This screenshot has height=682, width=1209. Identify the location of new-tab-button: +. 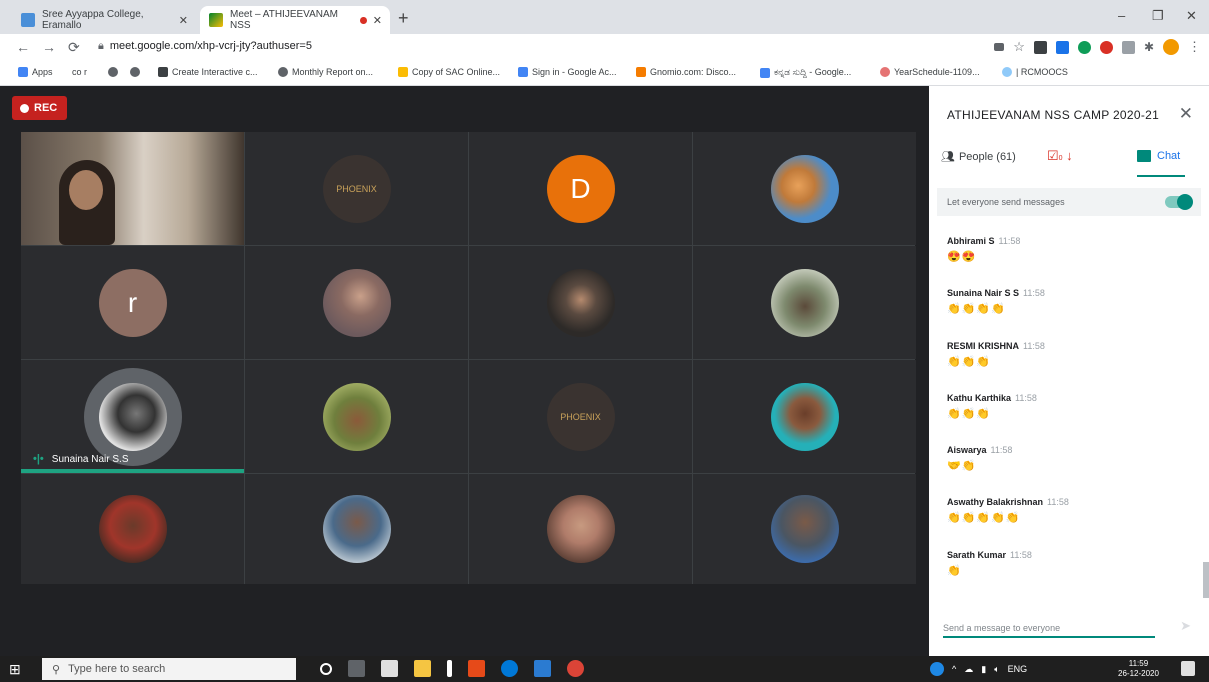
(403, 18).